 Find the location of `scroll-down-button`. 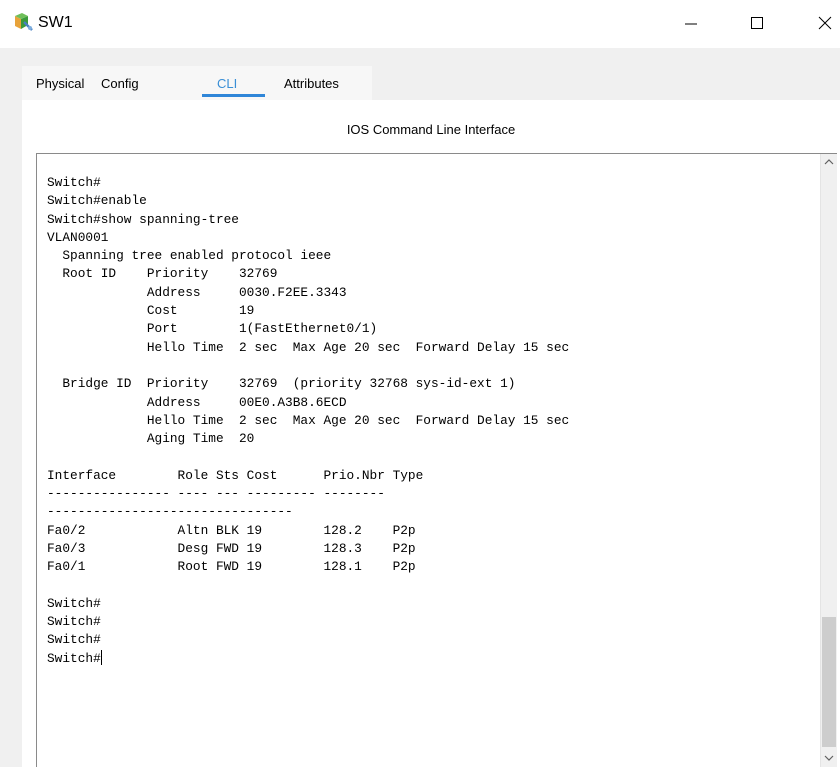

scroll-down-button is located at coordinates (829, 758).